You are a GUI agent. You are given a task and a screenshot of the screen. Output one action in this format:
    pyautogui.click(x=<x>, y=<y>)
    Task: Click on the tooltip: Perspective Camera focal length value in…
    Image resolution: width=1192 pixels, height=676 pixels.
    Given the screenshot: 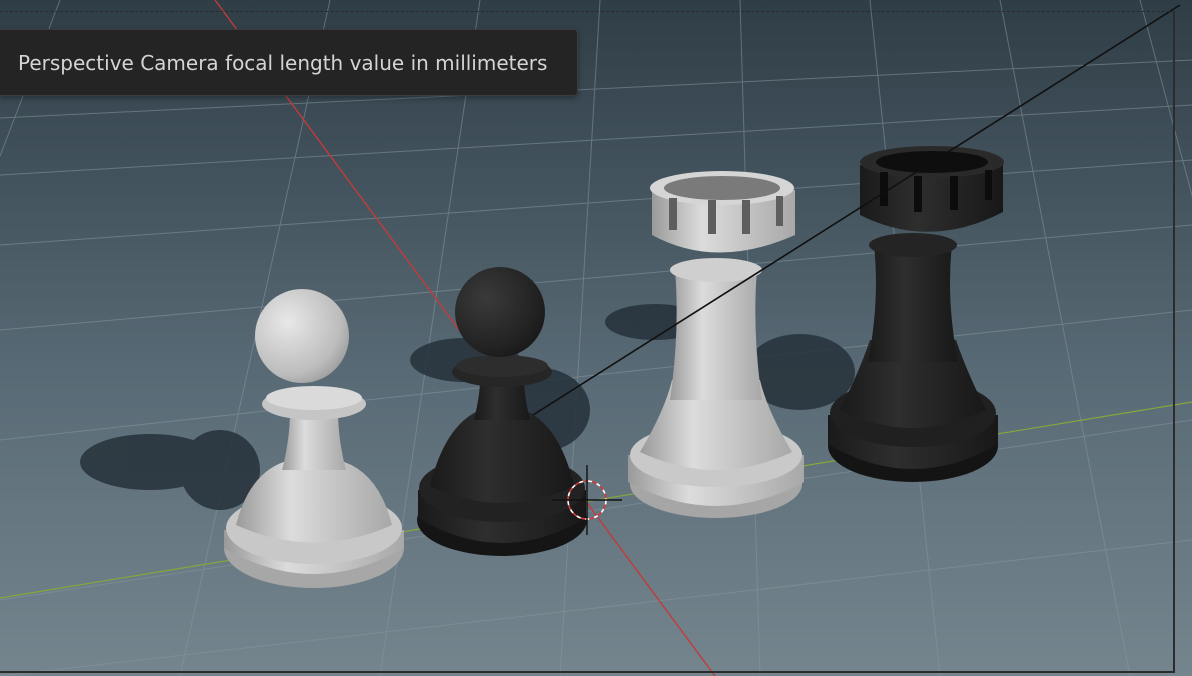 What is the action you would take?
    pyautogui.click(x=289, y=62)
    